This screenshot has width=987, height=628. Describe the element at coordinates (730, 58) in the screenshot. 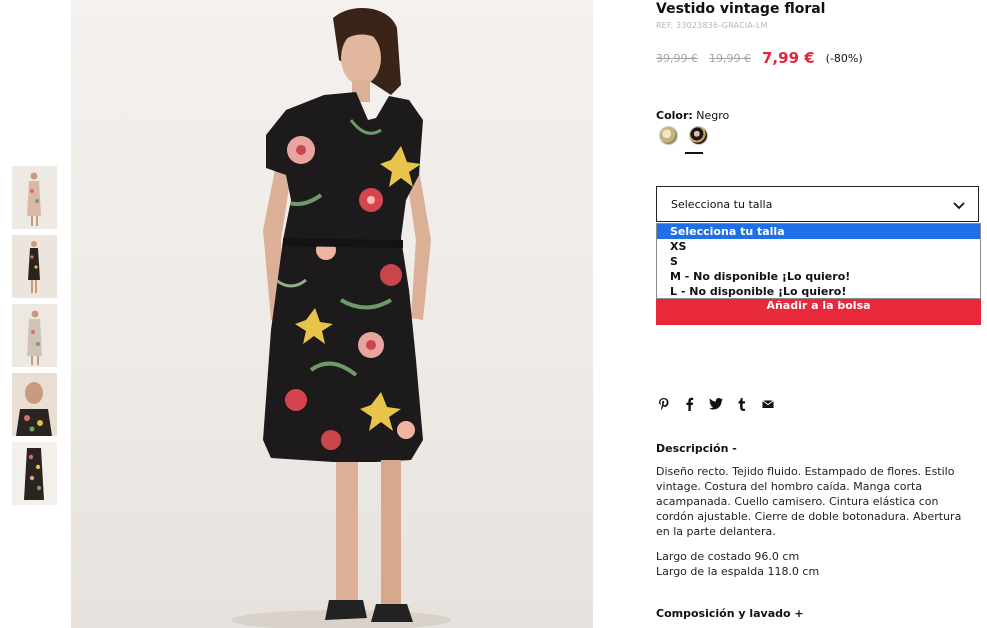

I see `previous-price: 19,99 €` at that location.